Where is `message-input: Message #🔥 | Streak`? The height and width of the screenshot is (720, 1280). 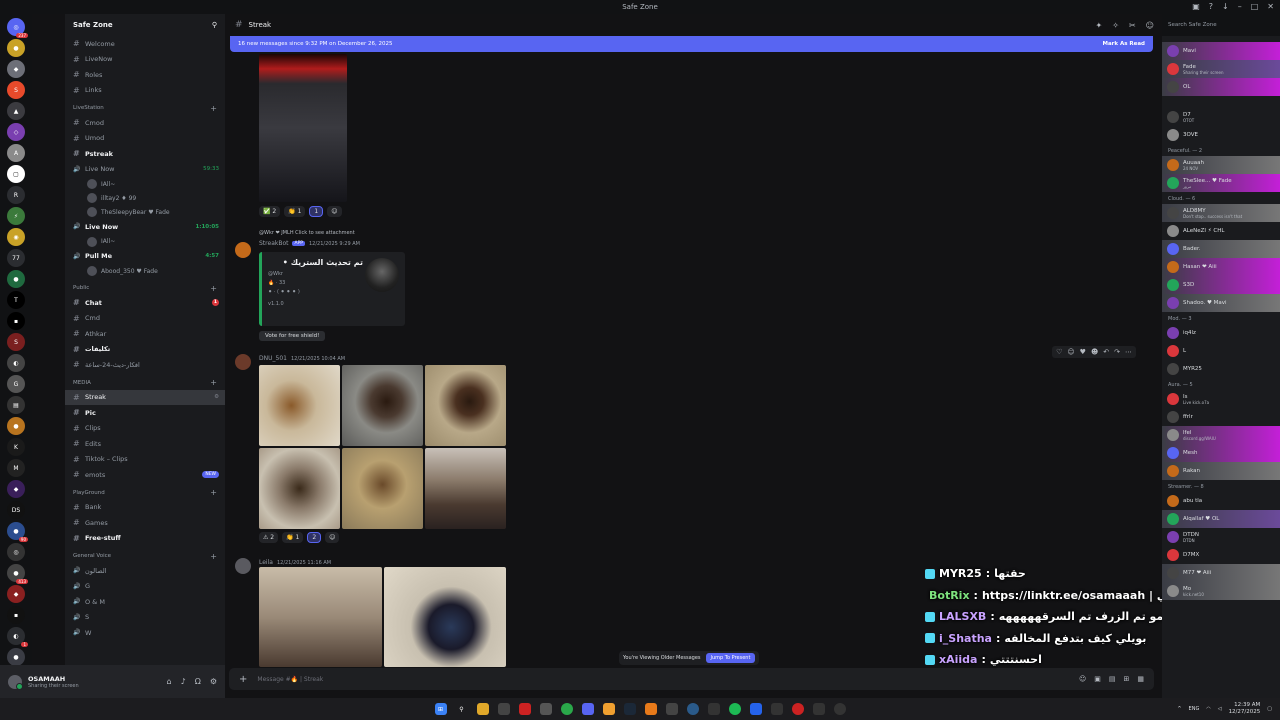
message-input: Message #🔥 | Streak is located at coordinates (290, 679).